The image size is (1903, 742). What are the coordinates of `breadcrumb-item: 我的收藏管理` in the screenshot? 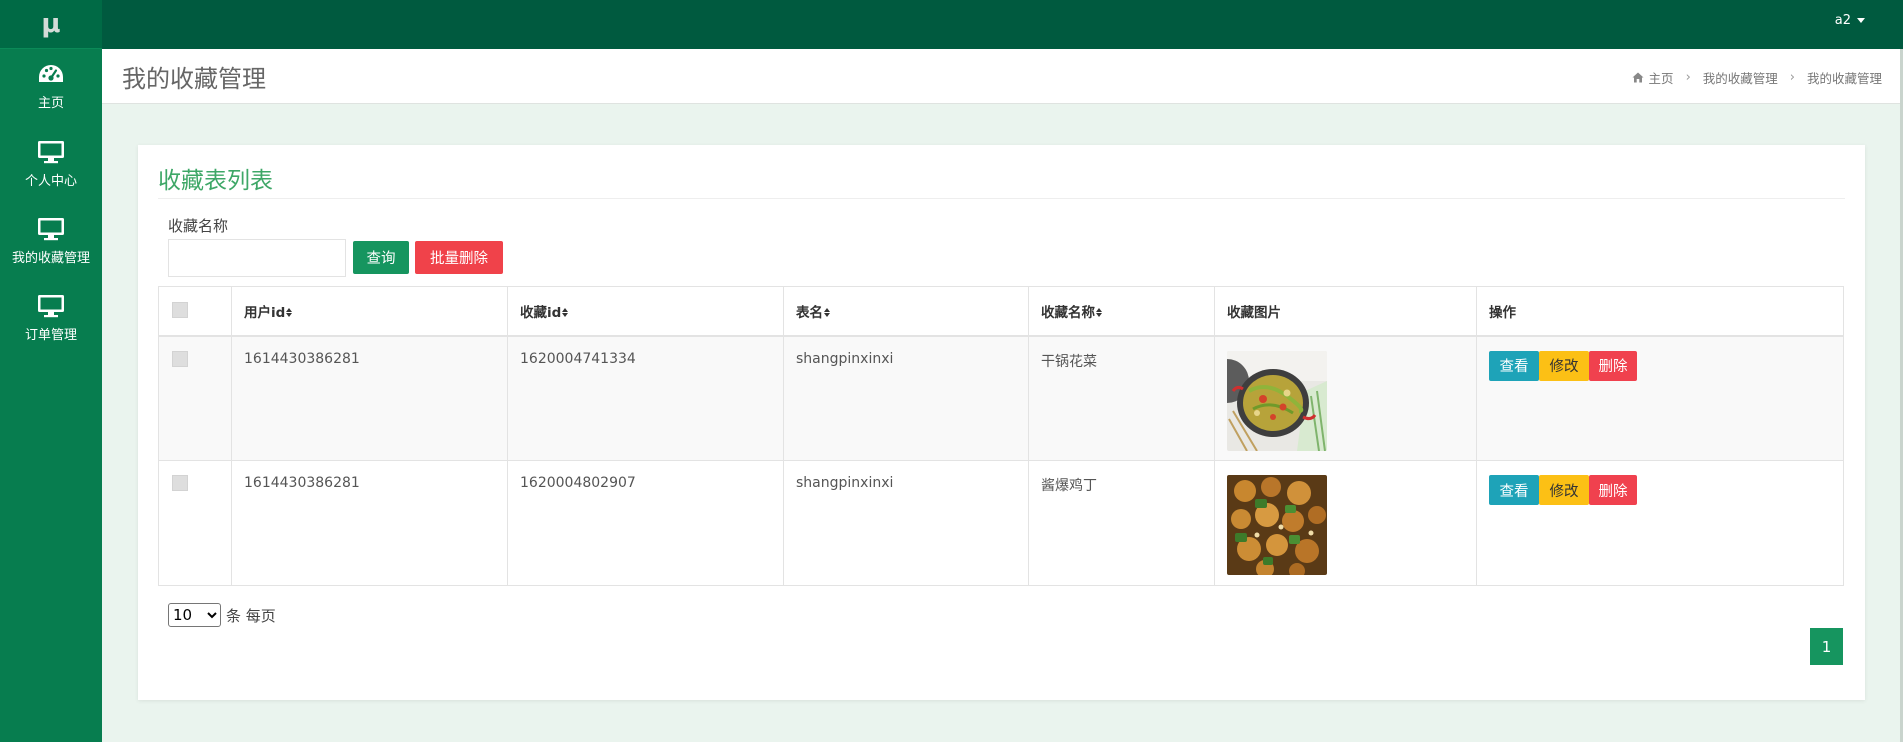 It's located at (1740, 77).